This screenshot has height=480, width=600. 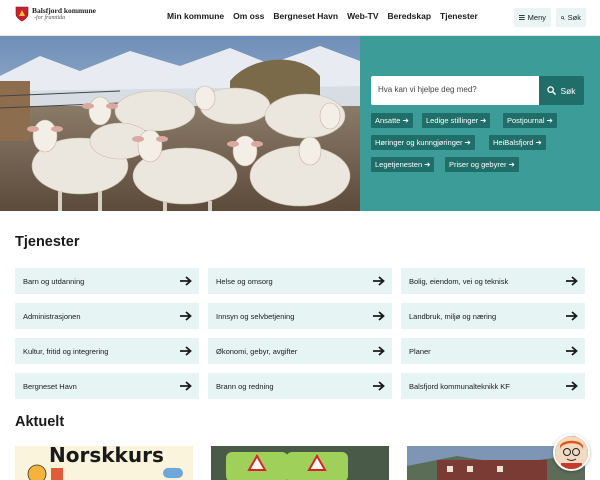 What do you see at coordinates (452, 120) in the screenshot?
I see `quick-link-label: Ledige stillinger` at bounding box center [452, 120].